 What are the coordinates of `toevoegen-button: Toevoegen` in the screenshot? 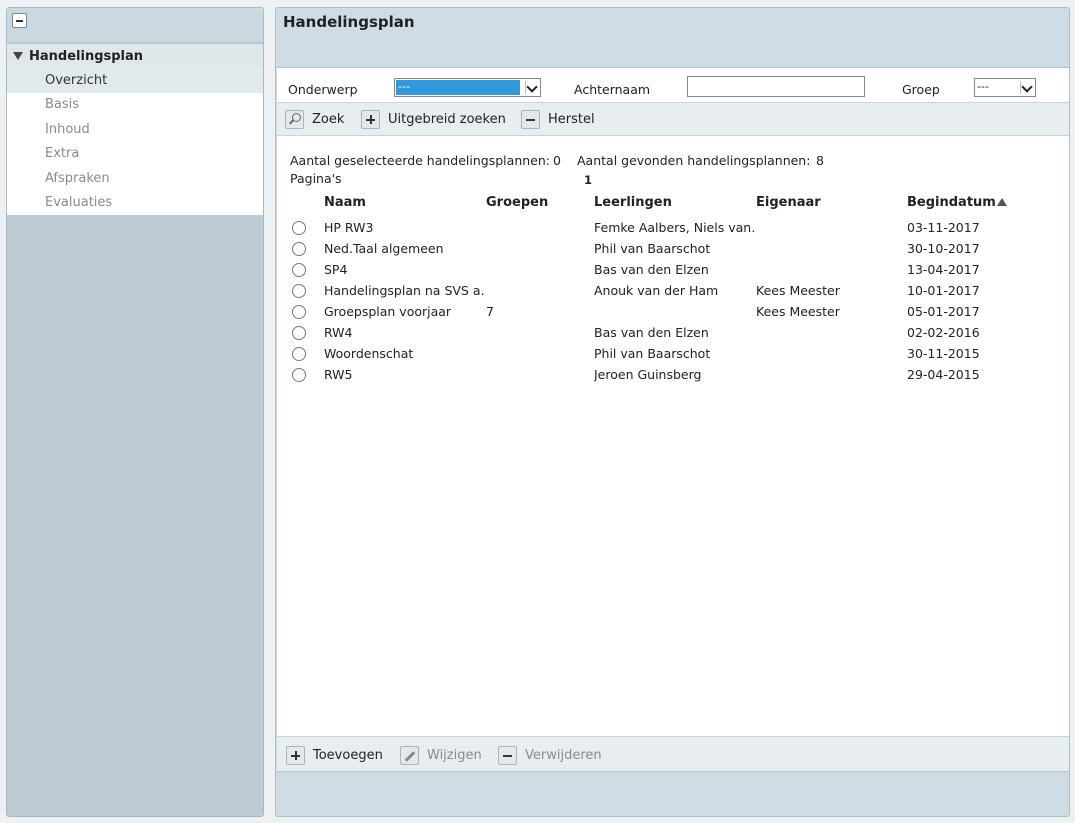 It's located at (334, 755).